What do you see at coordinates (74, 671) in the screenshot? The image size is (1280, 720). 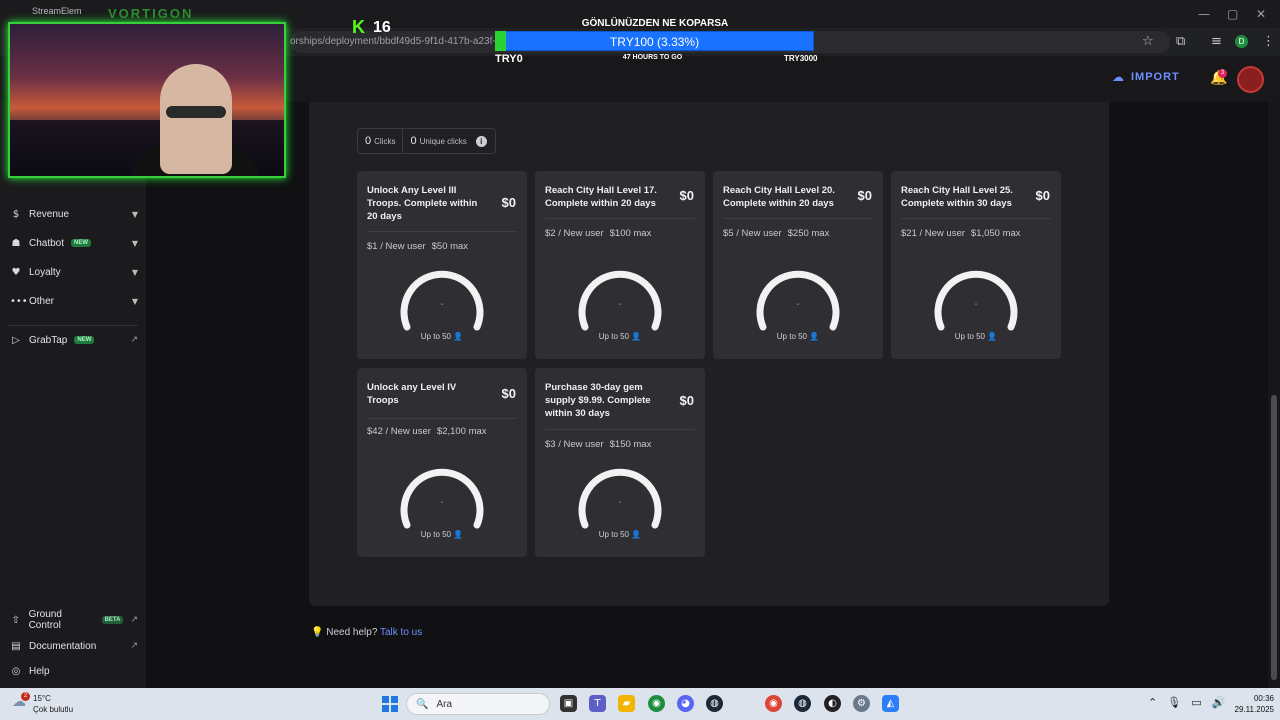 I see `sidebar-item-help: ◎ Help` at bounding box center [74, 671].